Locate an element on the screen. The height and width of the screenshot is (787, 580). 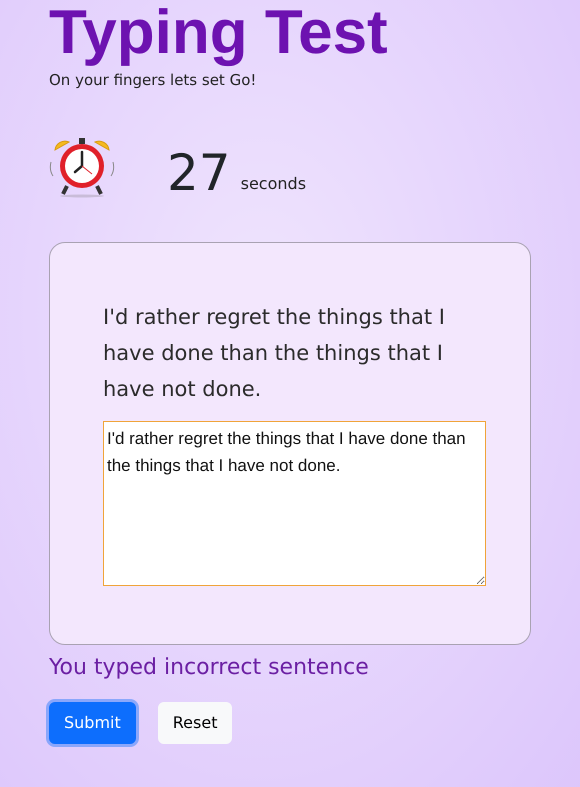
subtitle: On your fingers lets set Go! is located at coordinates (153, 81).